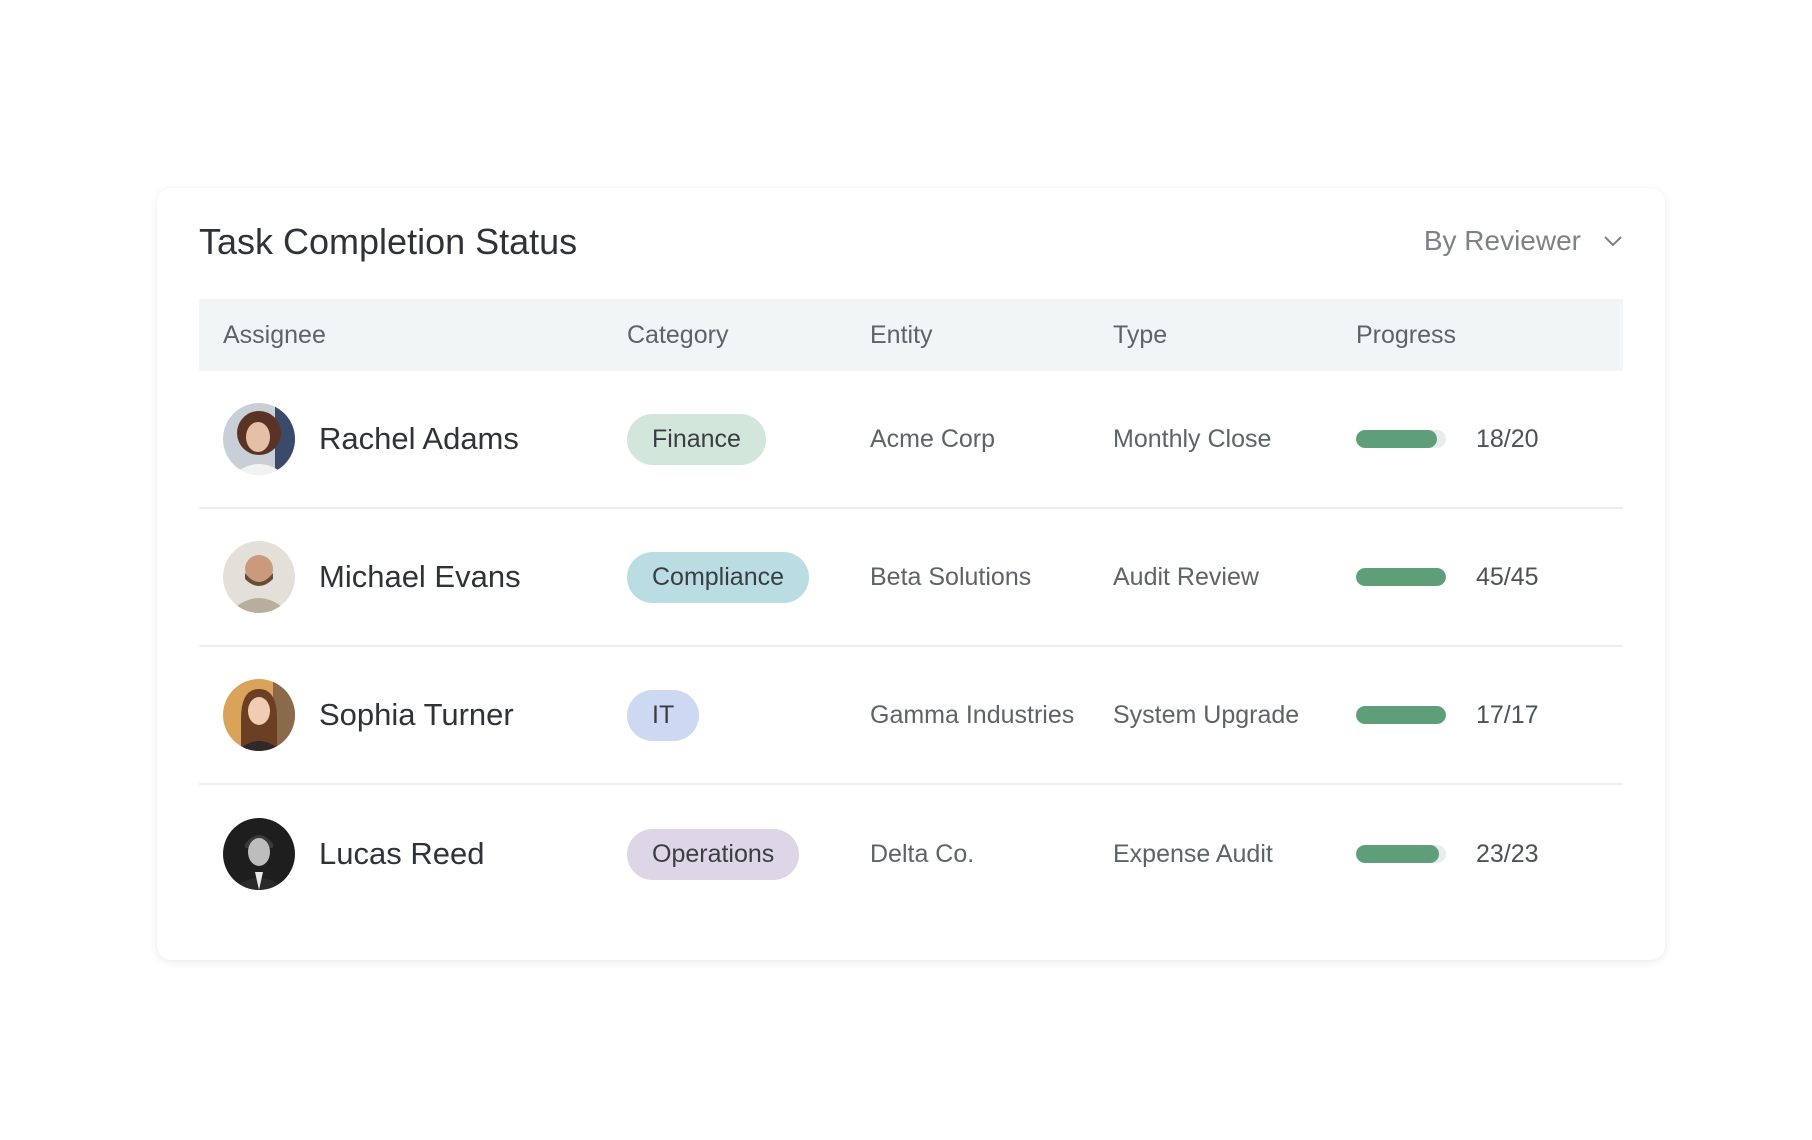 This screenshot has width=1812, height=1140. I want to click on assignee-name: Rachel Adams, so click(419, 438).